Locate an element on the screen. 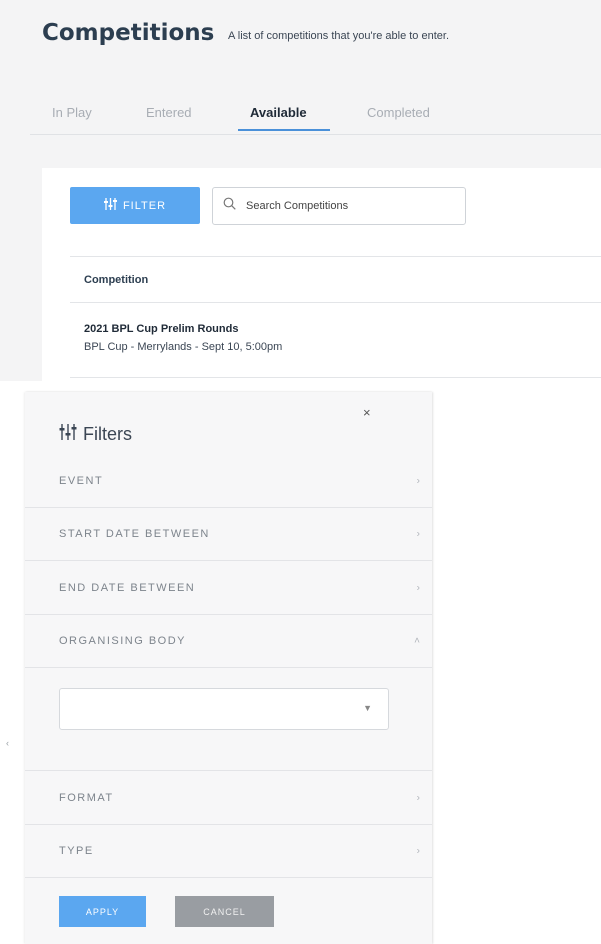 The height and width of the screenshot is (944, 601). tab-entered: Entered is located at coordinates (169, 112).